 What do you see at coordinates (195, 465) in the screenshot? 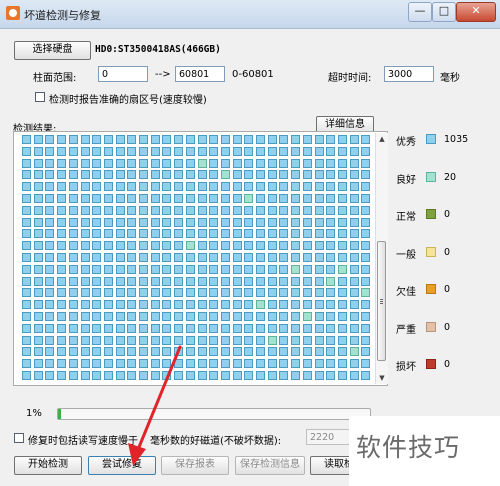
I see `save-report-button: 保存报表` at bounding box center [195, 465].